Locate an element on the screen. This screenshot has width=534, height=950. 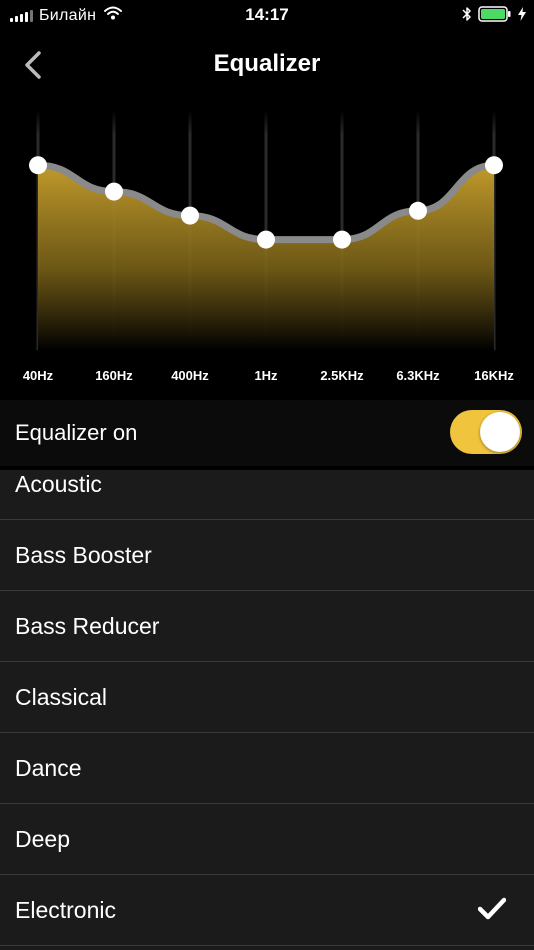
status-bar: Билайн 14:17 is located at coordinates (267, 15).